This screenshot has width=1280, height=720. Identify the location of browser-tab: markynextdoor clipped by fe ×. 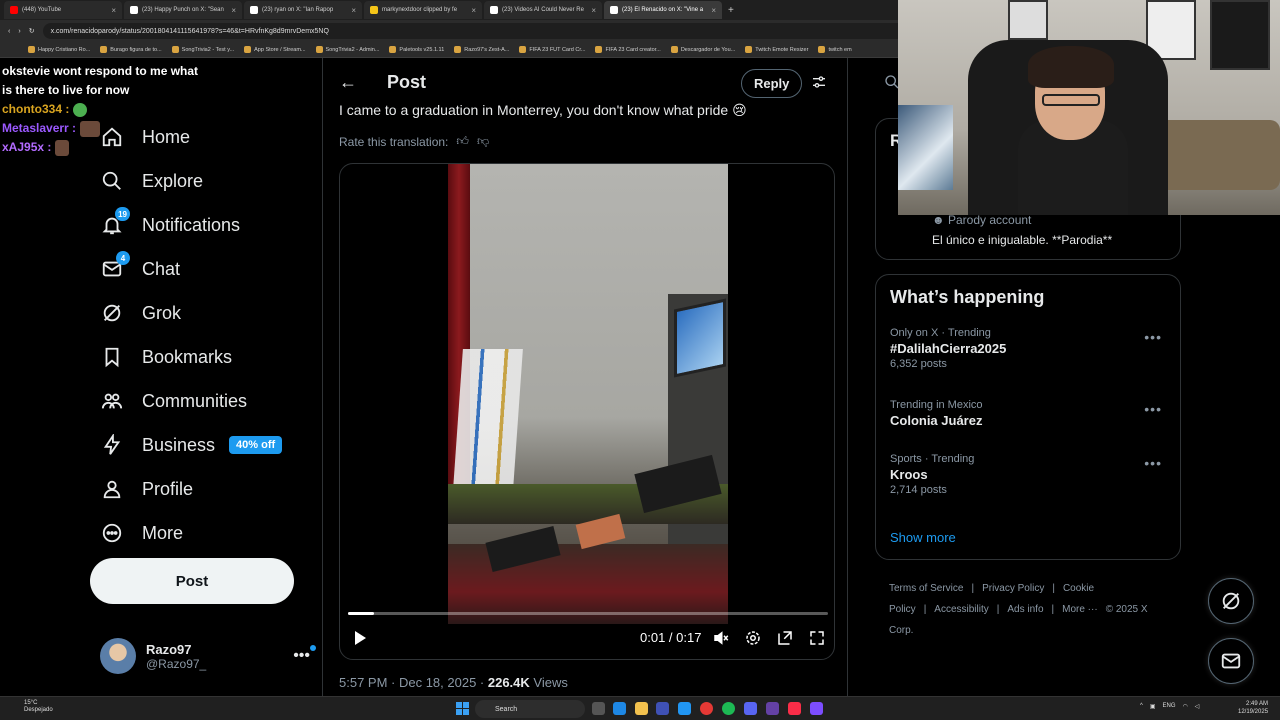
(423, 10).